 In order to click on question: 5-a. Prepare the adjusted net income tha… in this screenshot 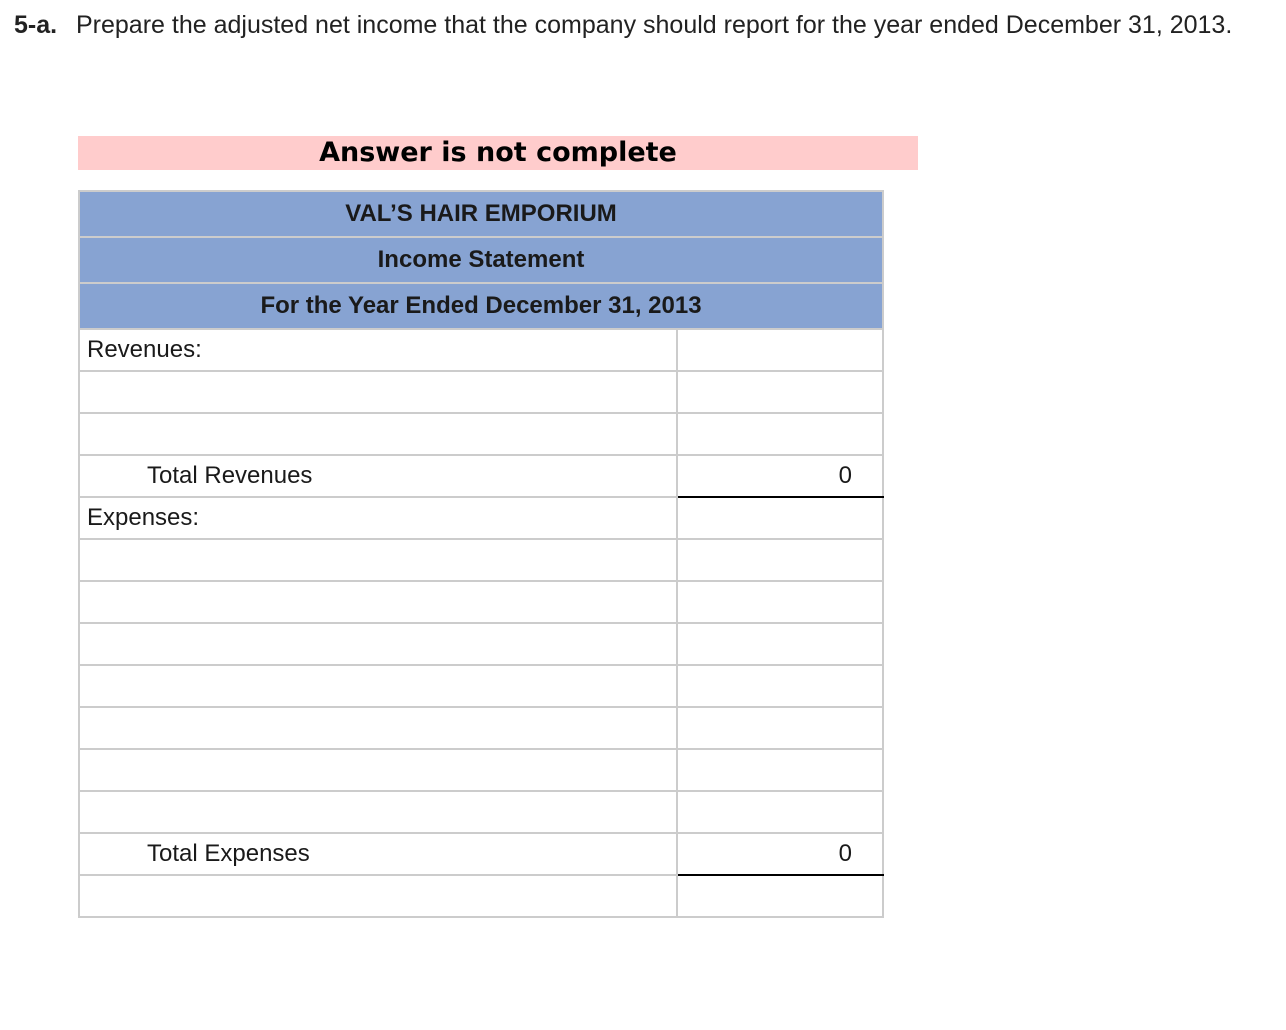, I will do `click(634, 25)`.